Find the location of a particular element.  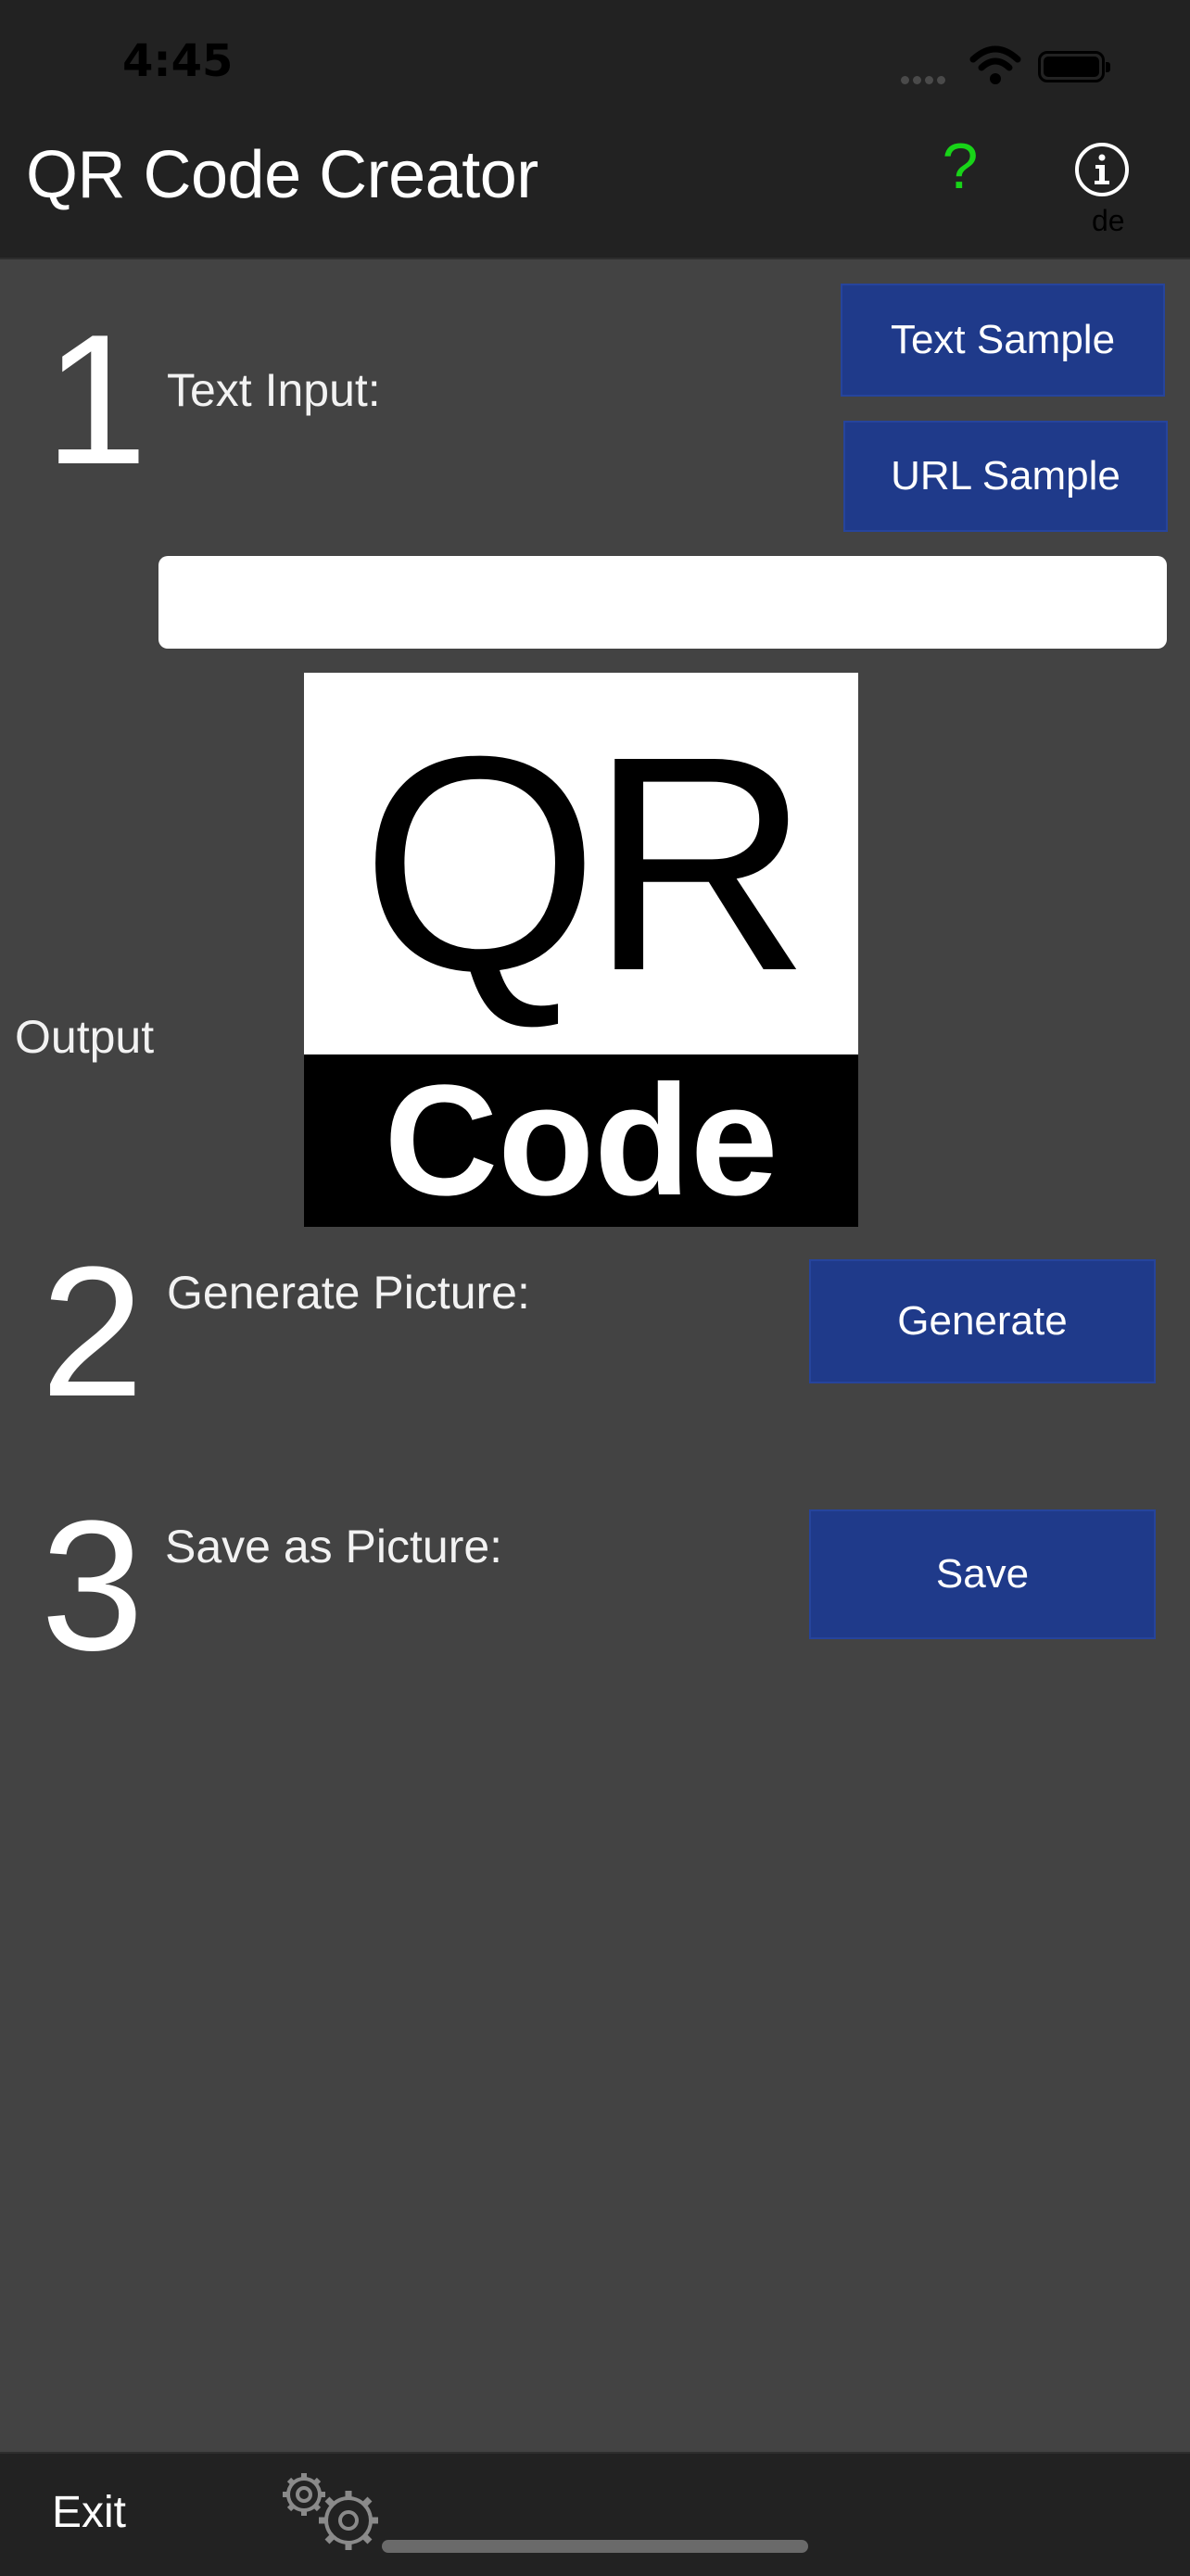

gears-icon is located at coordinates (332, 2511).